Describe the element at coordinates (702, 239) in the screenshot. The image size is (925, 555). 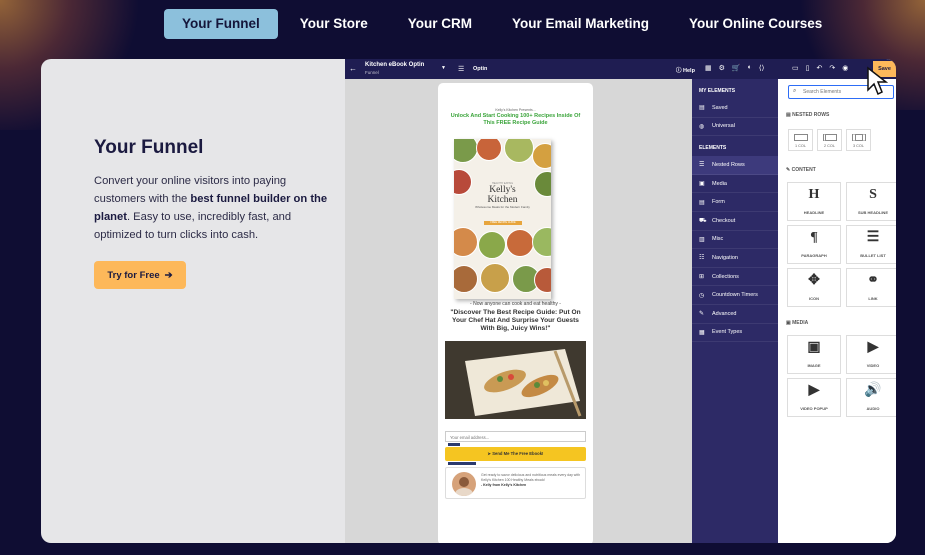
I see `misc-icon: ▥` at that location.